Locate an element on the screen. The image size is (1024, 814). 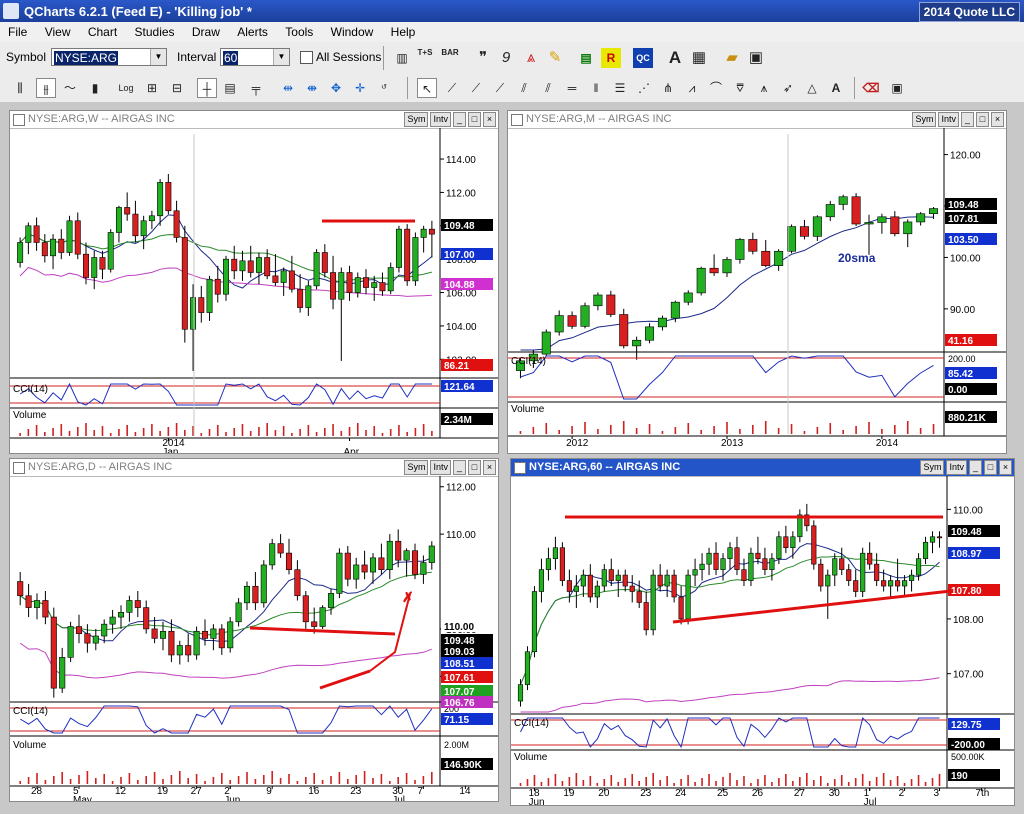
all-sessions-checkbox is located at coordinates (306, 57).